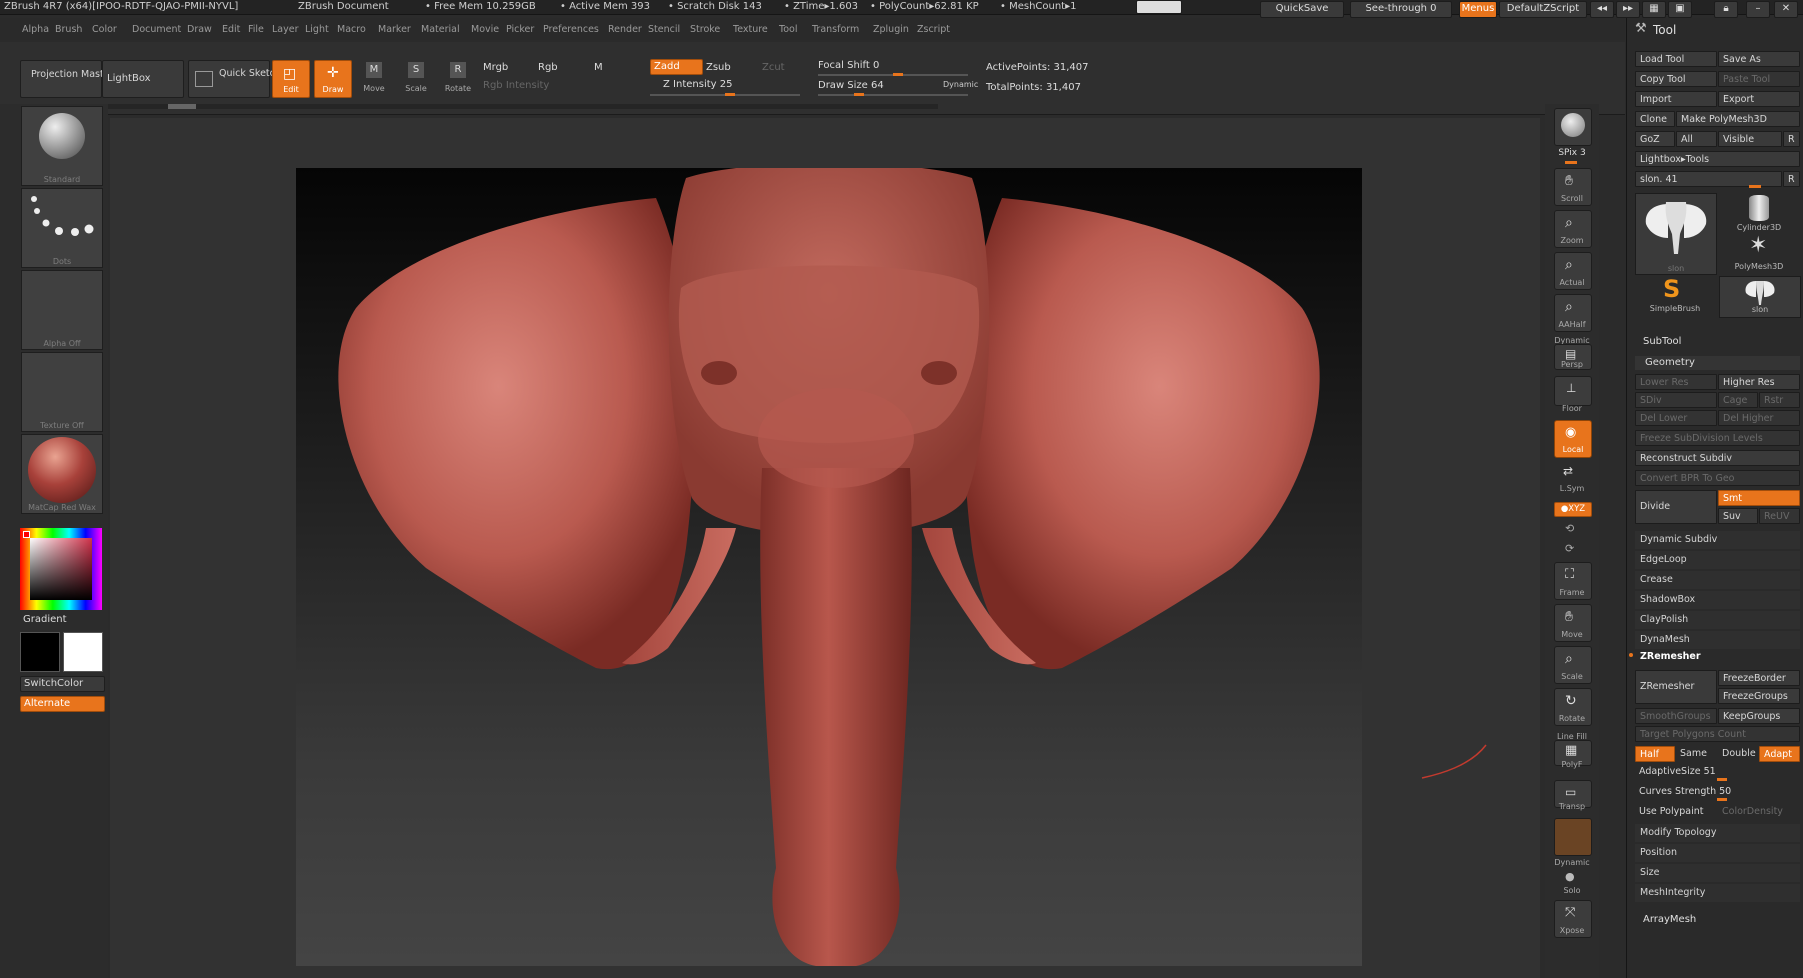 The width and height of the screenshot is (1803, 978). I want to click on menu-marker: Marker, so click(394, 29).